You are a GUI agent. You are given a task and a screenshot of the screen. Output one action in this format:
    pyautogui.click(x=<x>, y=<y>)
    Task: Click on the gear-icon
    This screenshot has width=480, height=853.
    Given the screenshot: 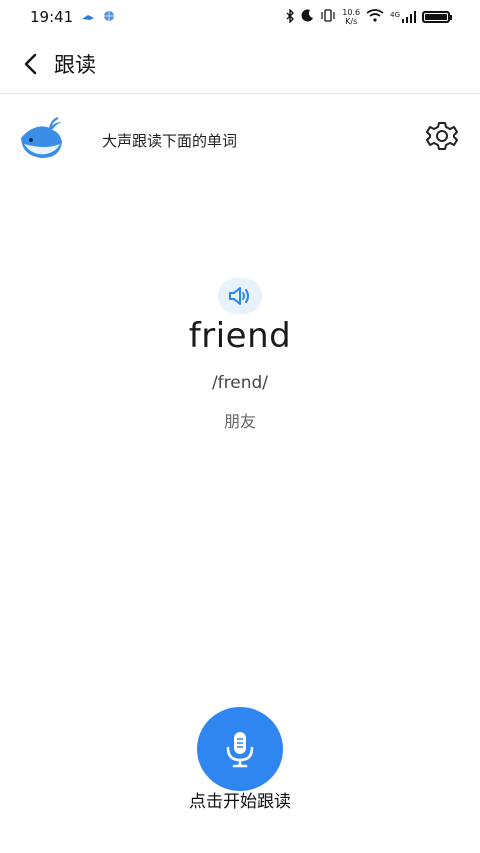 What is the action you would take?
    pyautogui.click(x=442, y=136)
    